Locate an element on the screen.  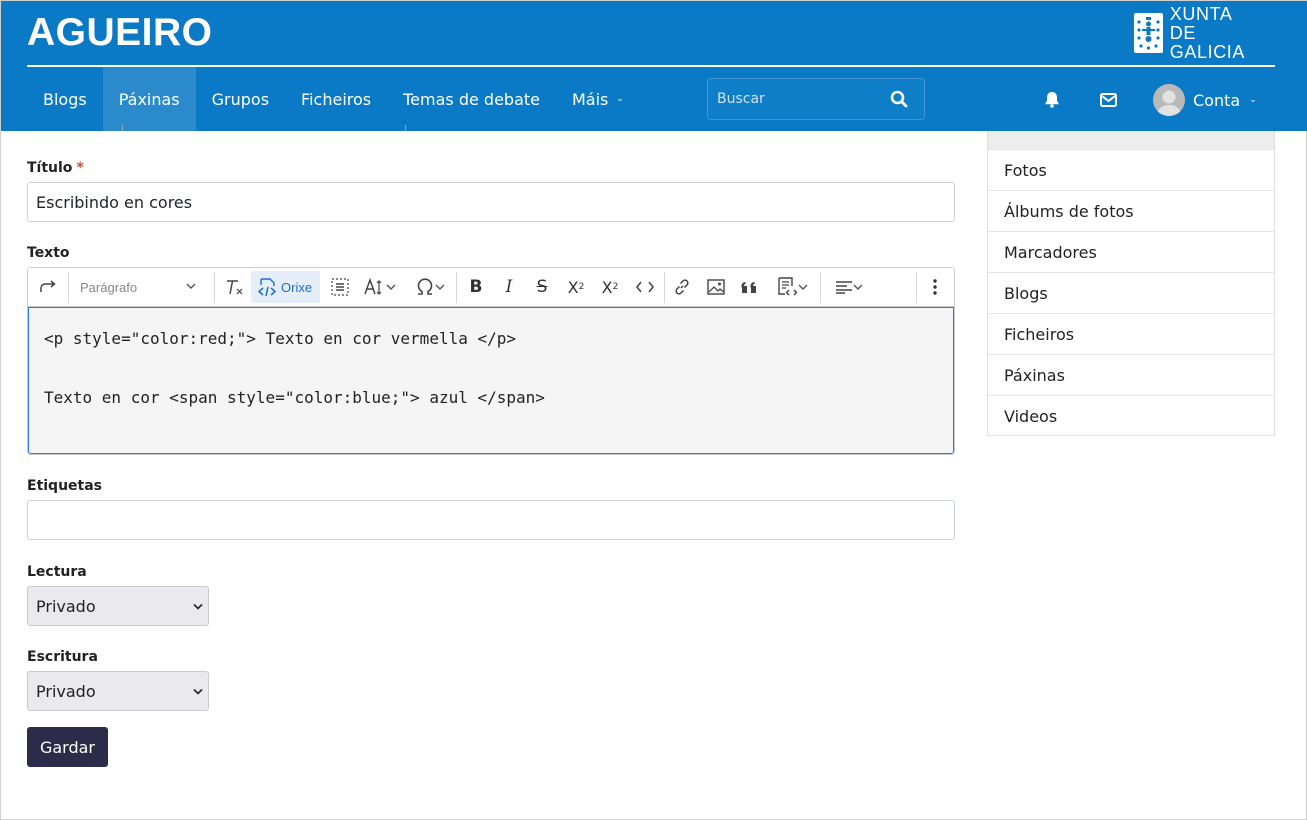
read-access-label: Lectura is located at coordinates (57, 572).